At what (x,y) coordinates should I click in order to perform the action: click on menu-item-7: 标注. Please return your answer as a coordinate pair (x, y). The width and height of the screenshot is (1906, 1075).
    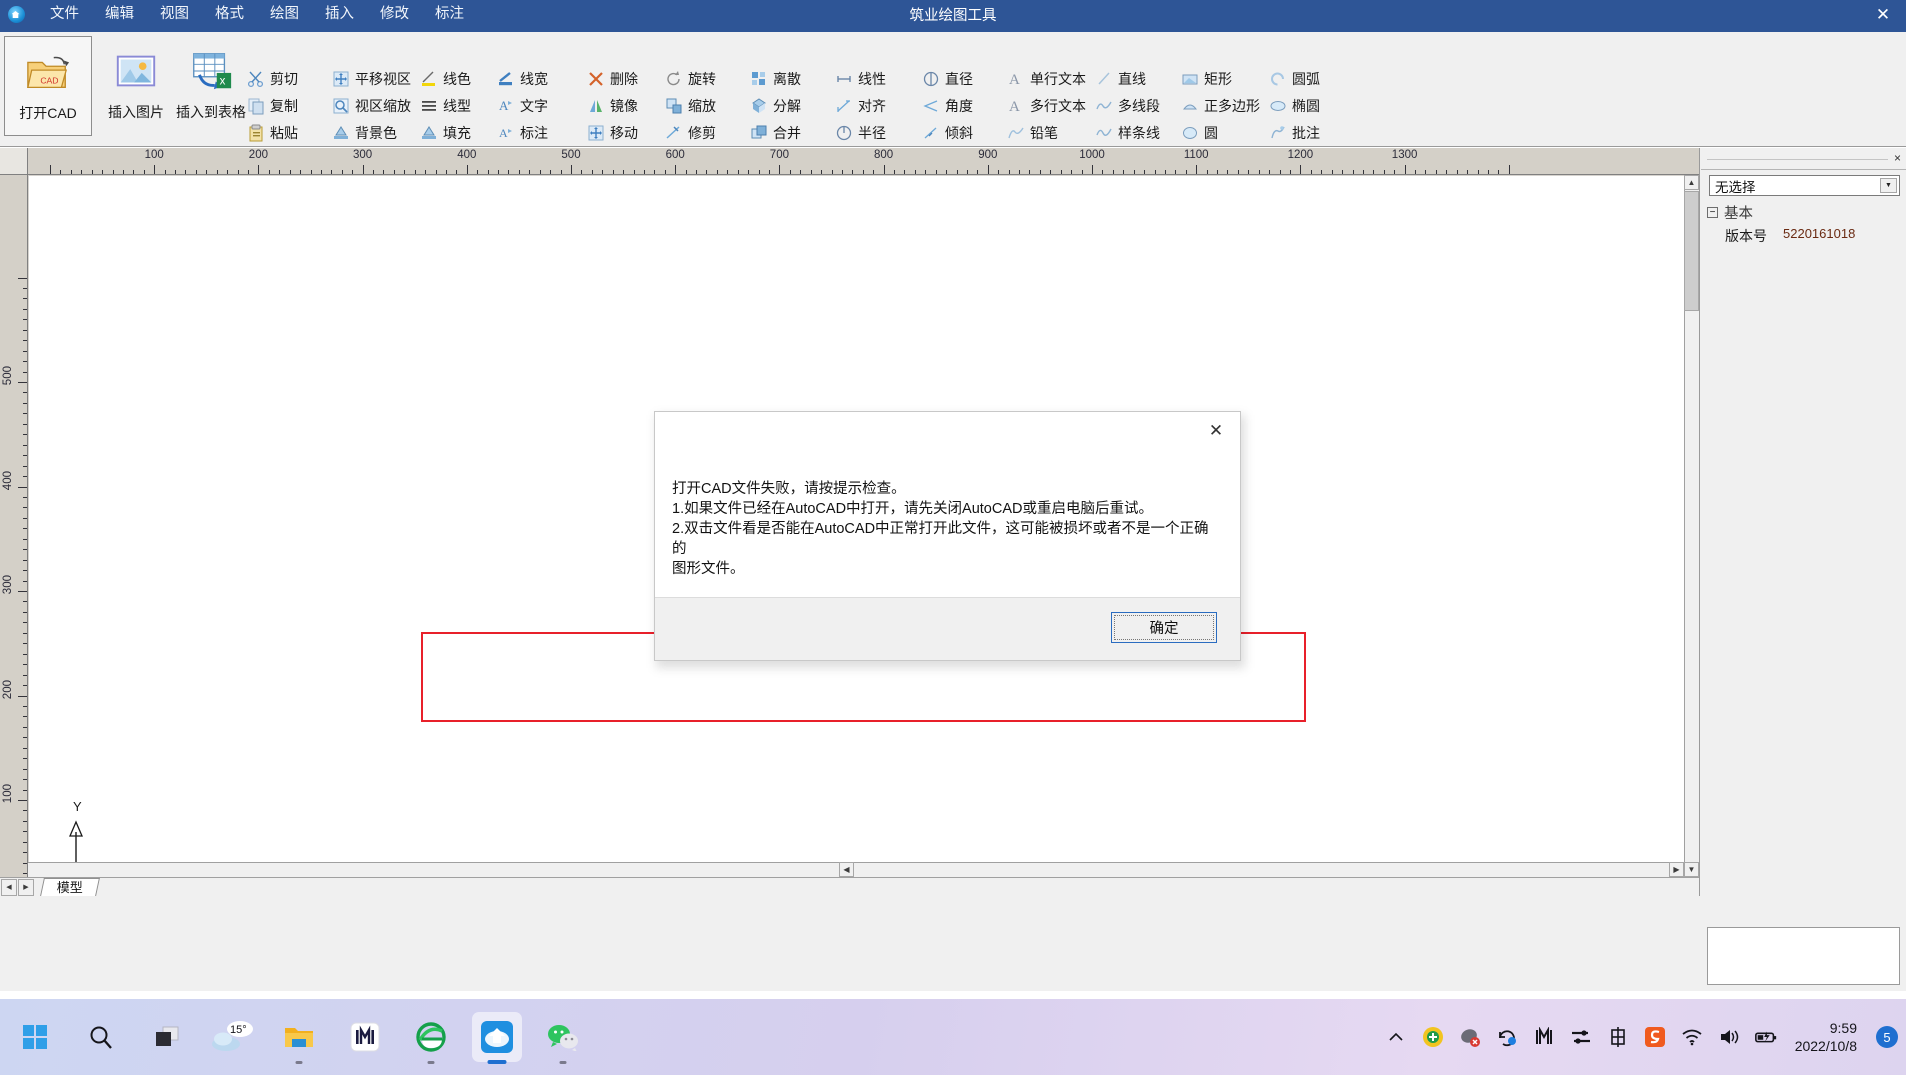
    Looking at the image, I should click on (449, 14).